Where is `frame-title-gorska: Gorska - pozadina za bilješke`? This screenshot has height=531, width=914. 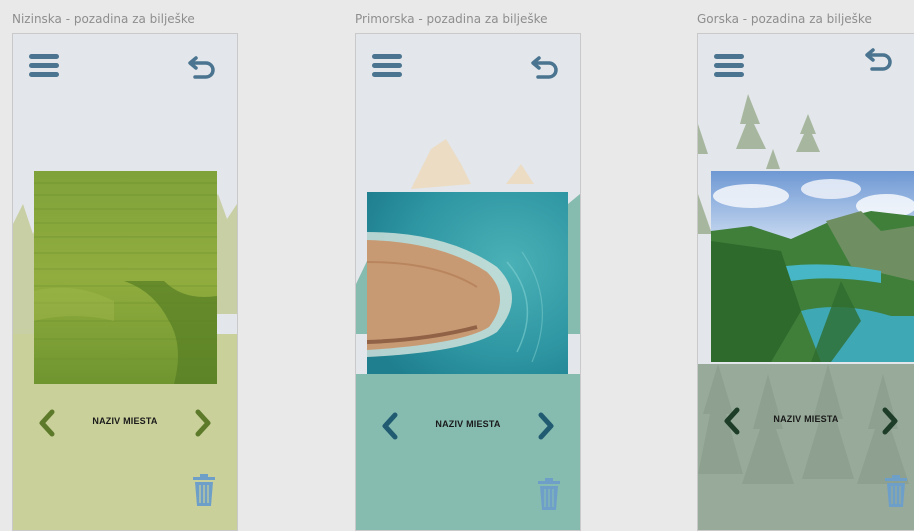 frame-title-gorska: Gorska - pozadina za bilješke is located at coordinates (784, 19).